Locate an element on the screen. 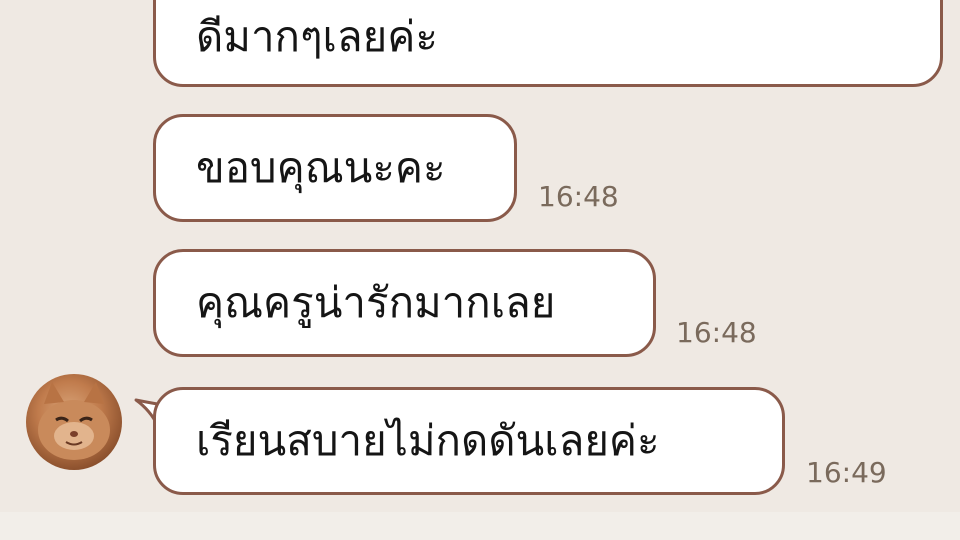 Image resolution: width=960 pixels, height=540 pixels. message-bubble: ดีมากๆเลยค่ะ is located at coordinates (548, 43).